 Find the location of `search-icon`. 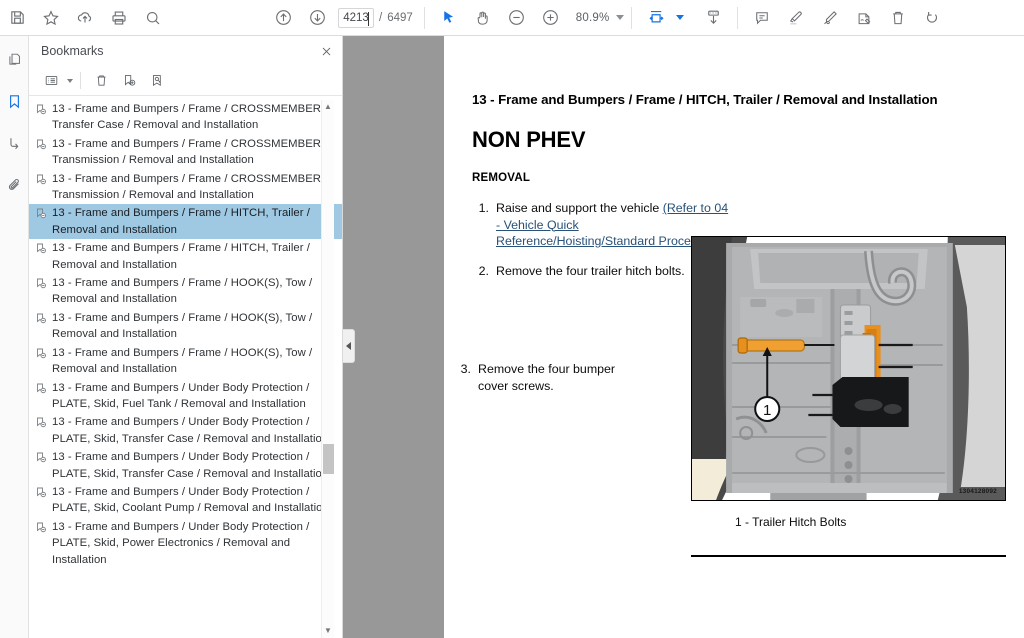

search-icon is located at coordinates (153, 18).